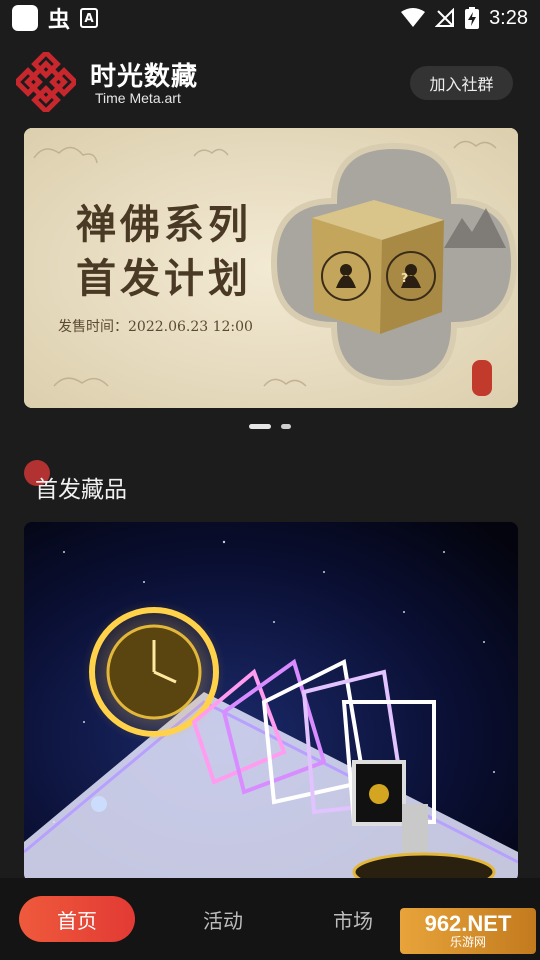 The height and width of the screenshot is (960, 540). Describe the element at coordinates (508, 17) in the screenshot. I see `clock-time: 3:28` at that location.